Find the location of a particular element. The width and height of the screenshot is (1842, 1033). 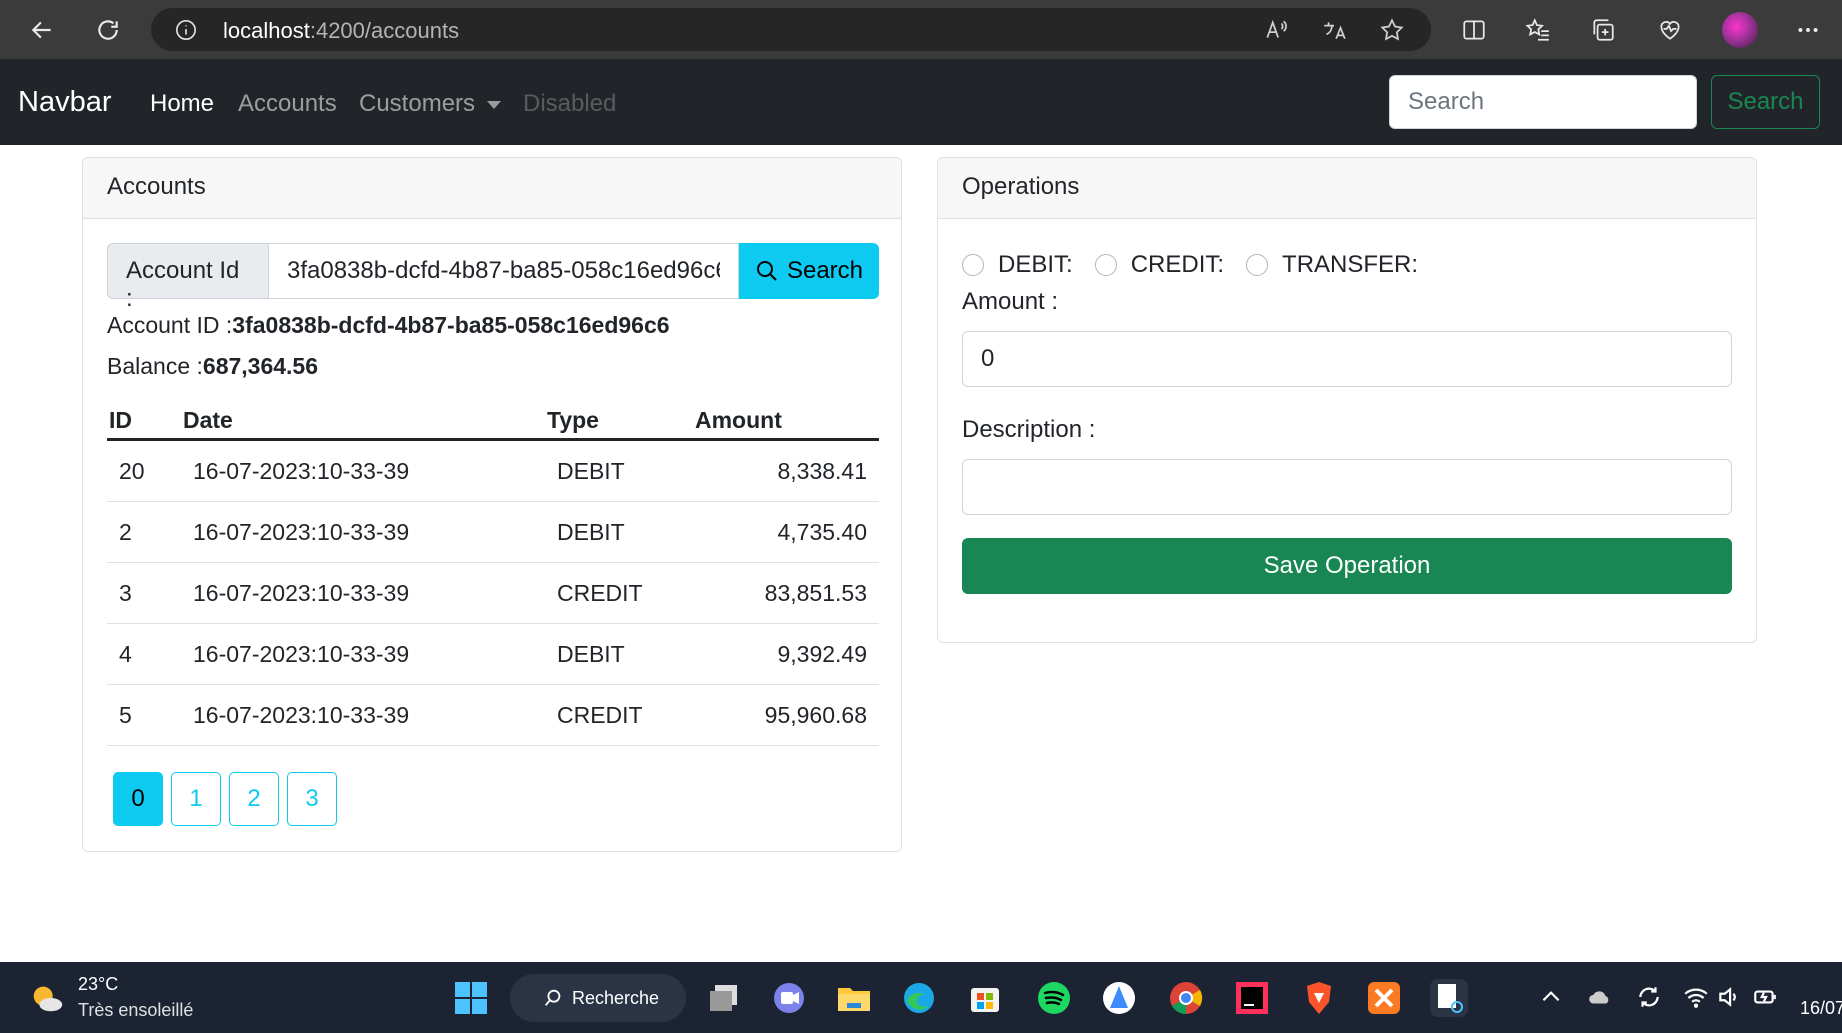

url-text: localhost:4200/accounts is located at coordinates (341, 31).